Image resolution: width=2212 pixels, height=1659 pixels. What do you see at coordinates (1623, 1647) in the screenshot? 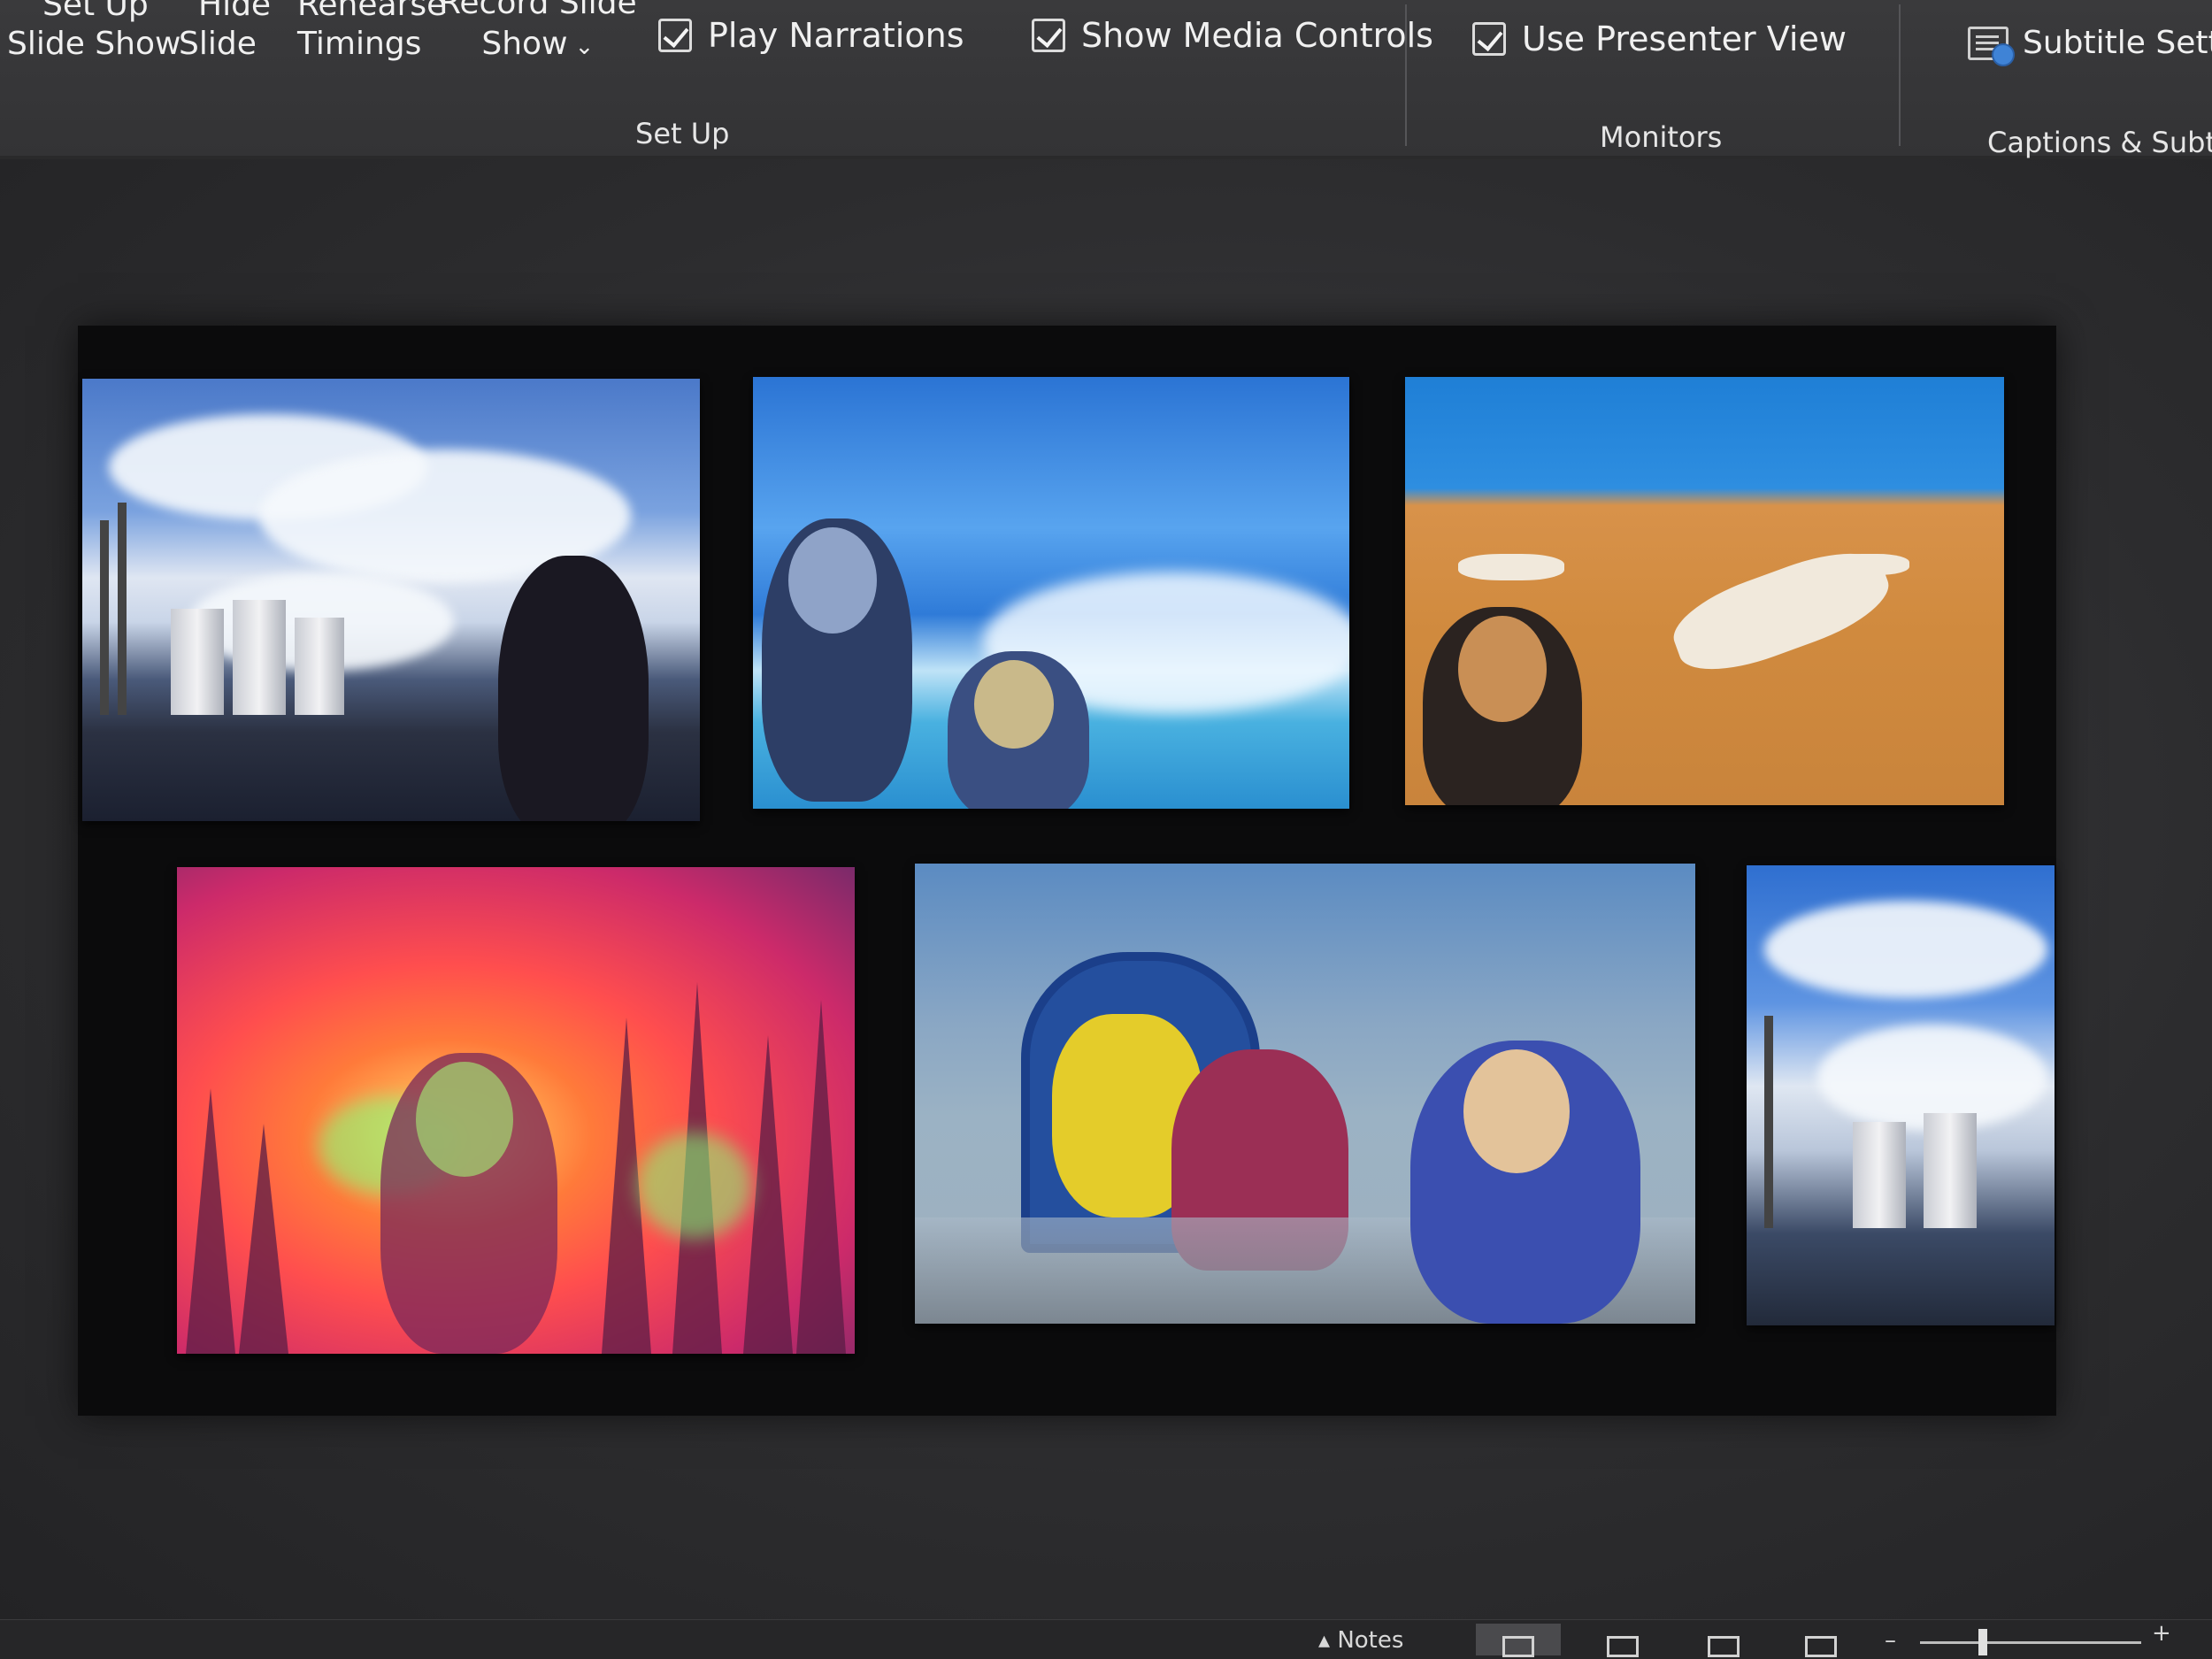
I see `slide-sorter-icon` at bounding box center [1623, 1647].